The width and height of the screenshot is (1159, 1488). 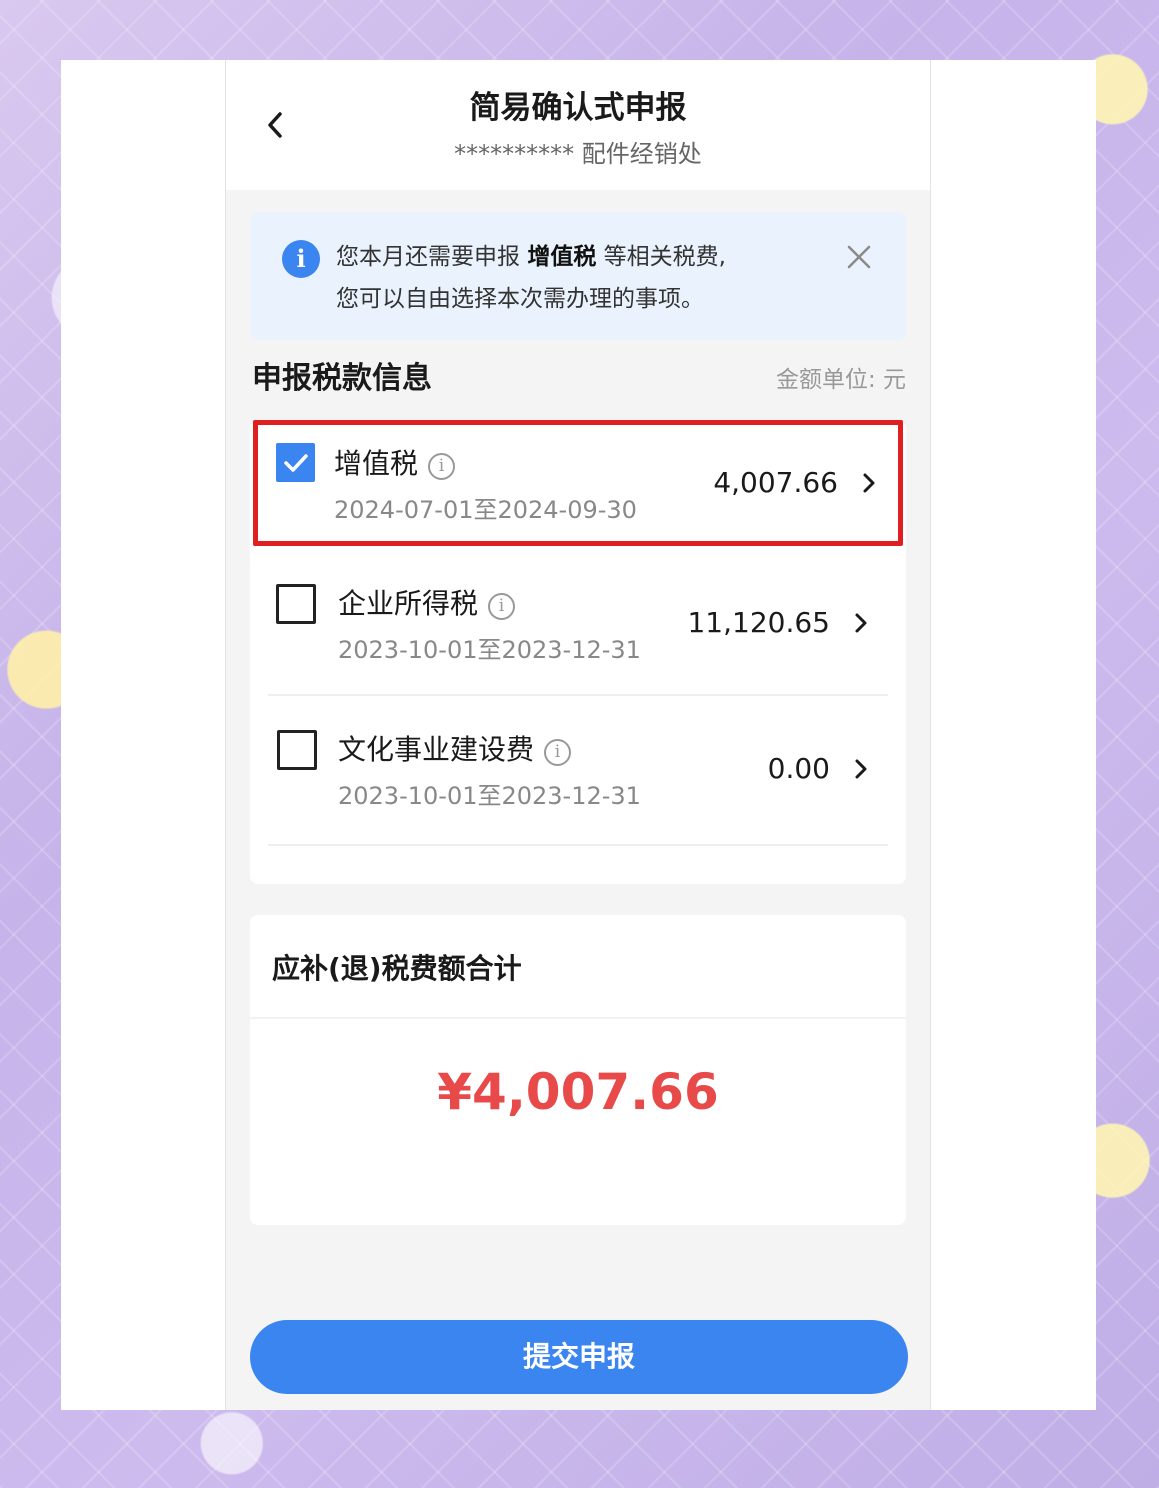 What do you see at coordinates (661, 257) in the screenshot?
I see `notice-text-suffix: 等相关税费,` at bounding box center [661, 257].